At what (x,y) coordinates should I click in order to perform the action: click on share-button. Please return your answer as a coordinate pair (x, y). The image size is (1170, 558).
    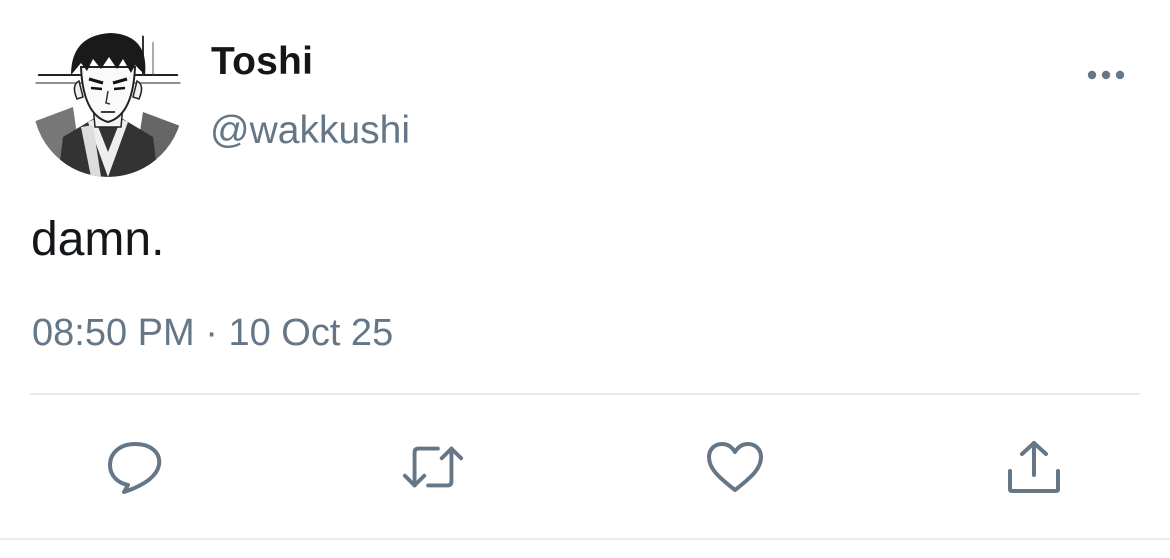
    Looking at the image, I should click on (1034, 467).